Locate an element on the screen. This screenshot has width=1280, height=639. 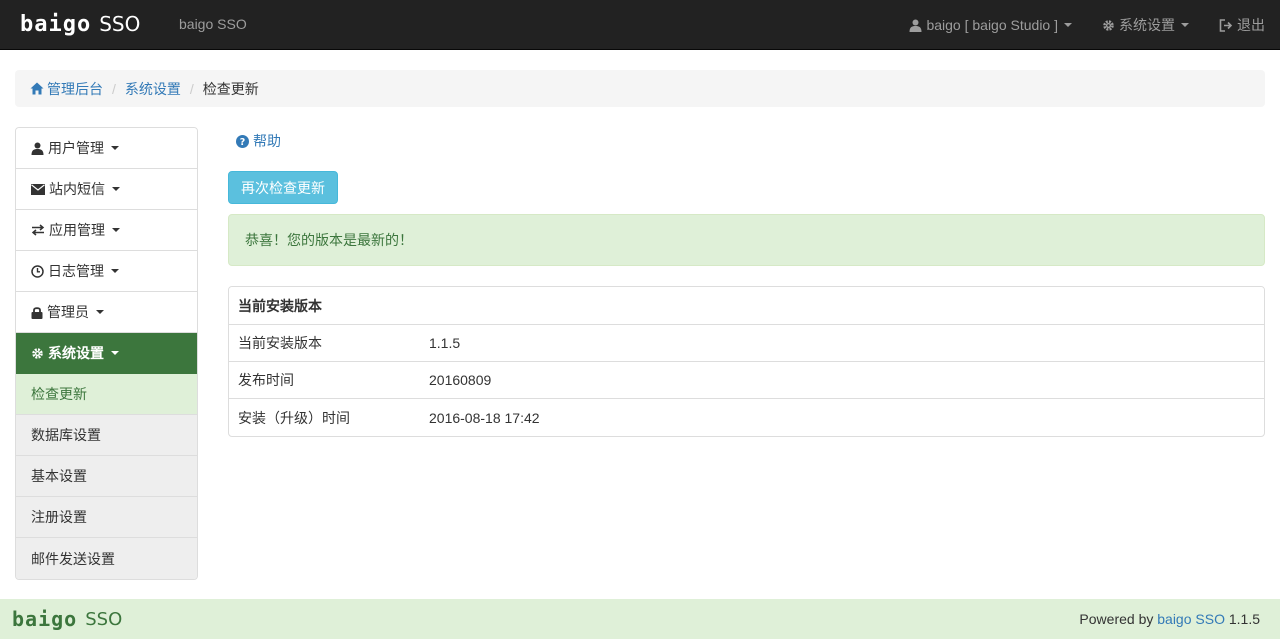
help-label: 帮助 is located at coordinates (267, 141).